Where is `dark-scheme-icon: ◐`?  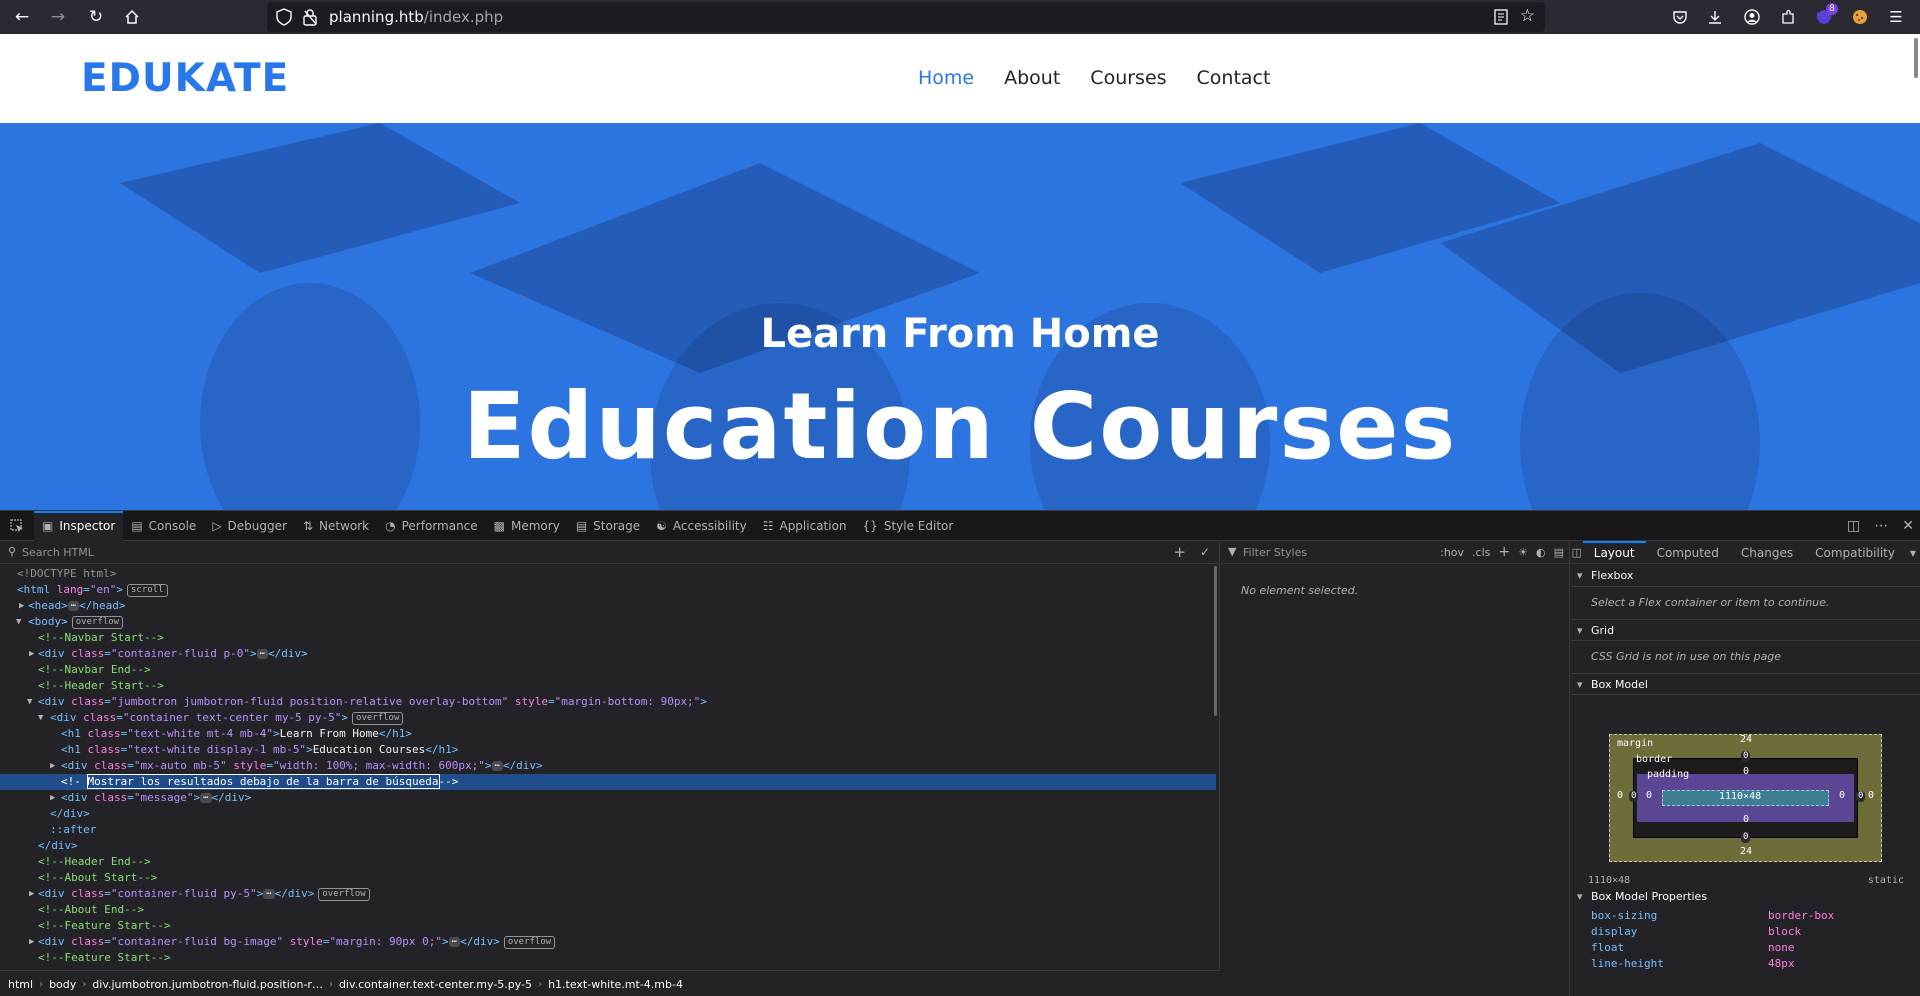 dark-scheme-icon: ◐ is located at coordinates (1541, 552).